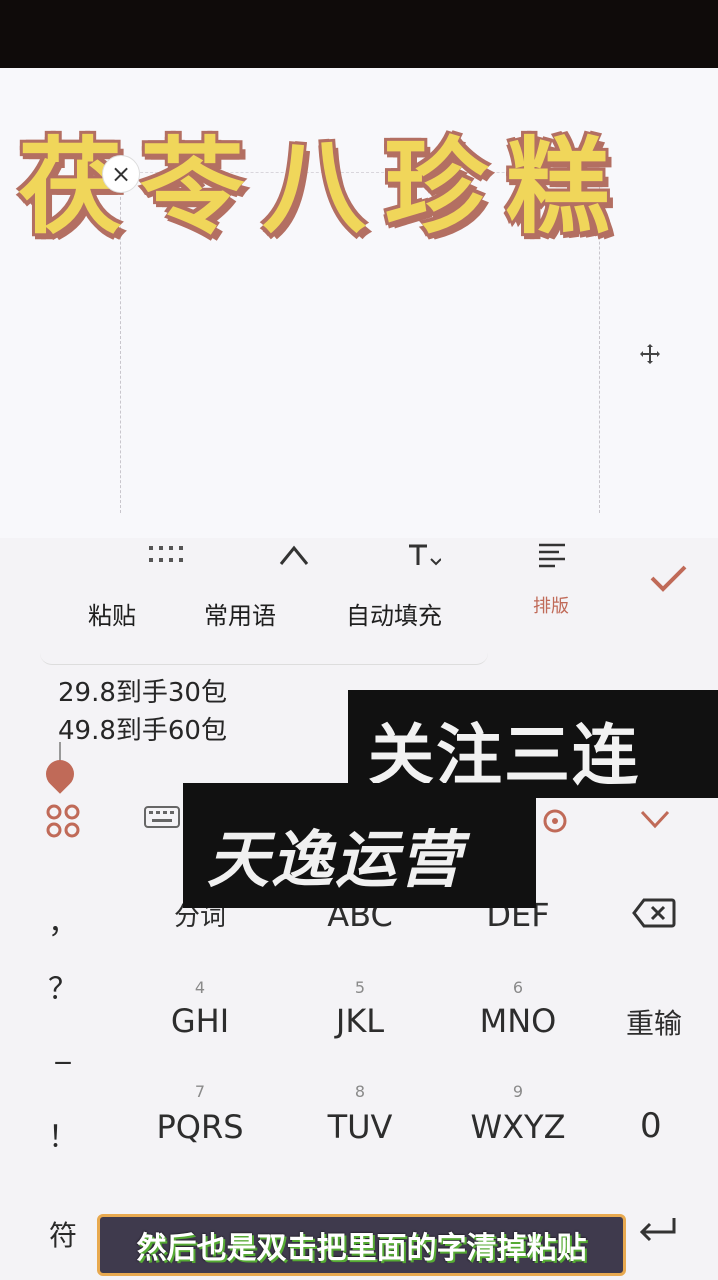  I want to click on check-icon, so click(668, 578).